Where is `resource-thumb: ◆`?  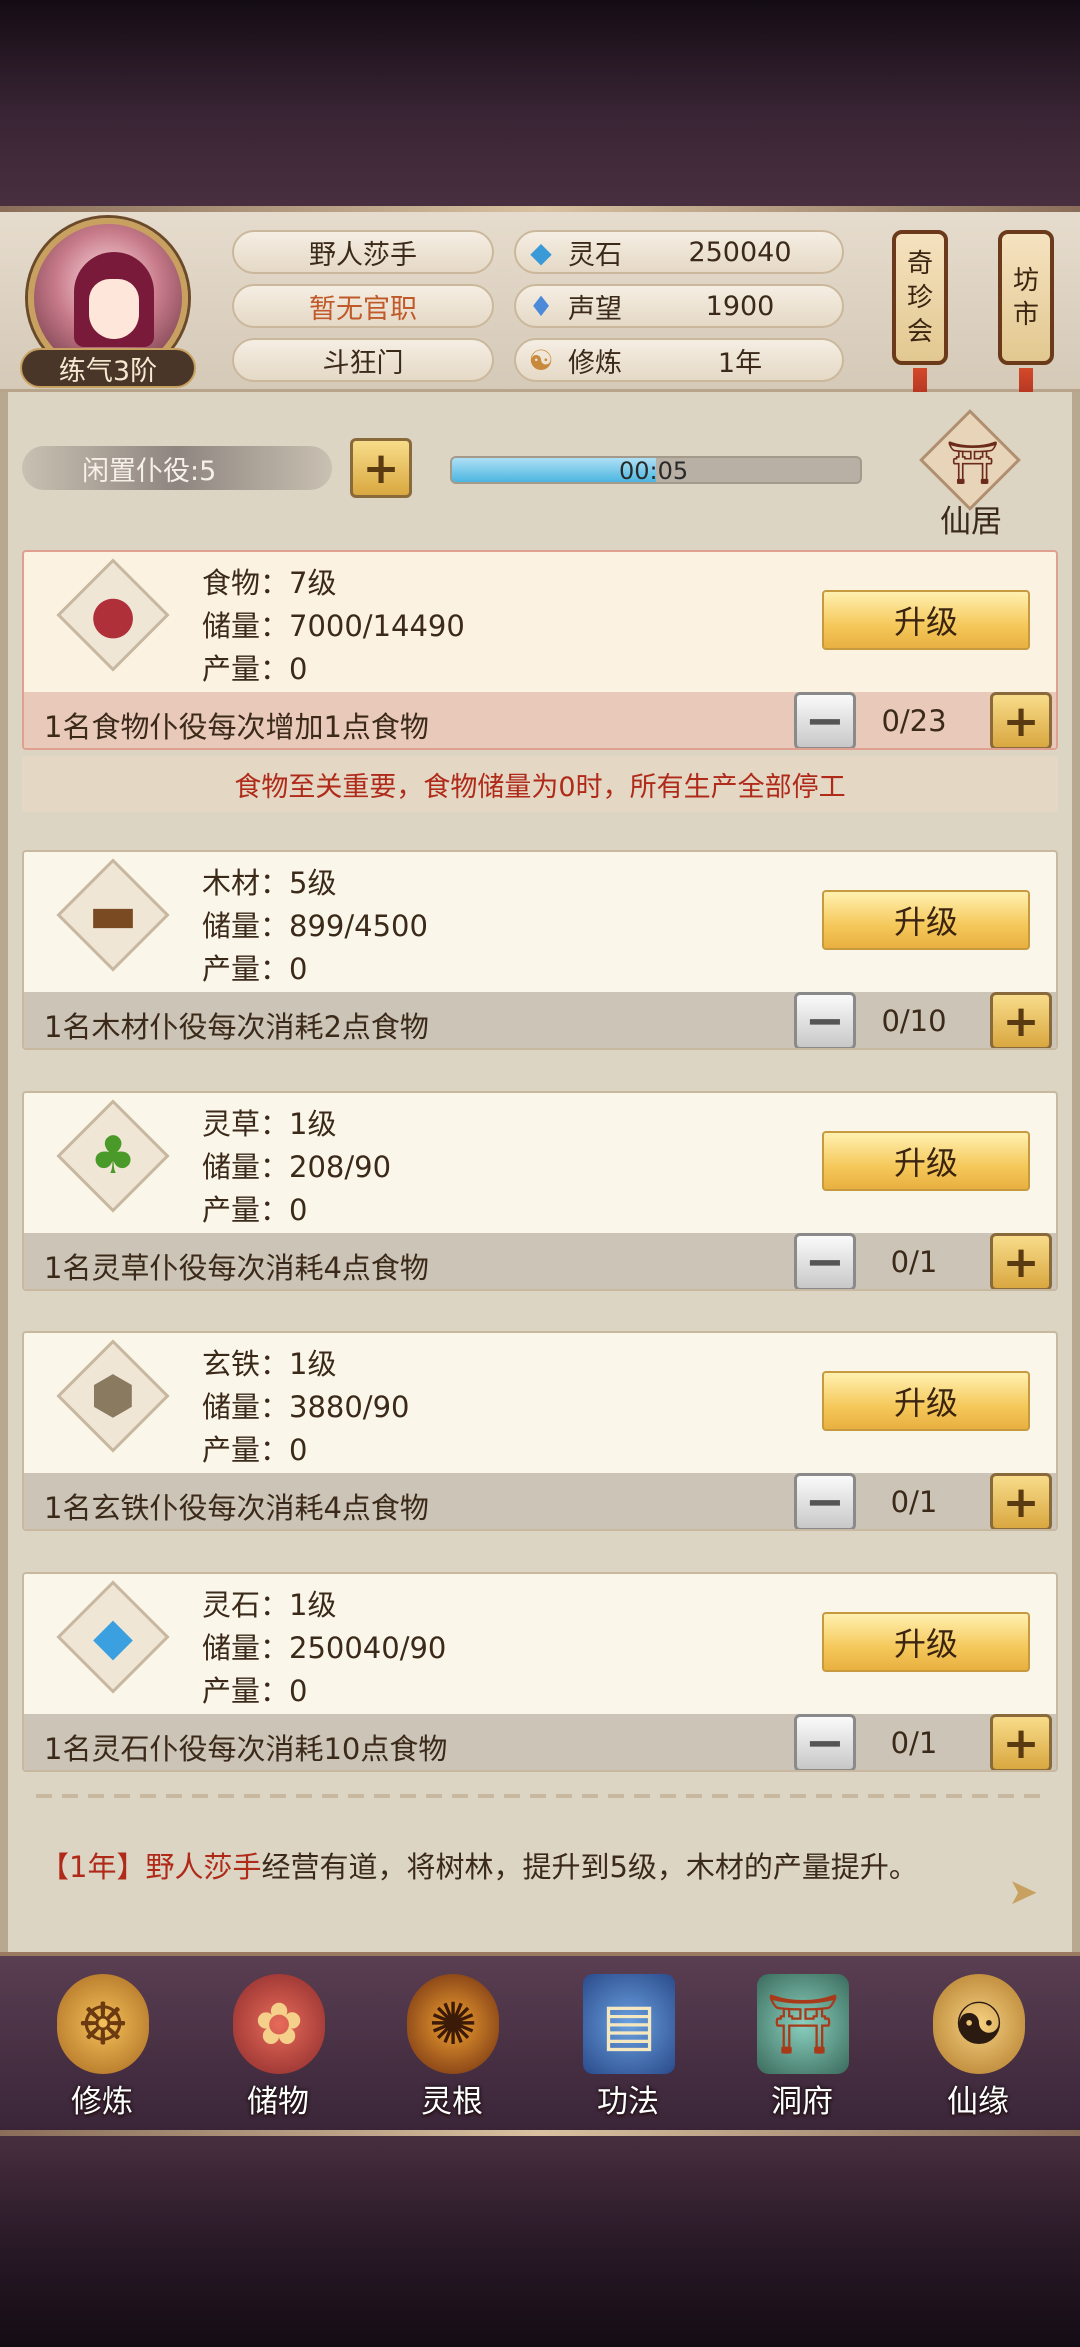
resource-thumb: ◆ is located at coordinates (113, 1637).